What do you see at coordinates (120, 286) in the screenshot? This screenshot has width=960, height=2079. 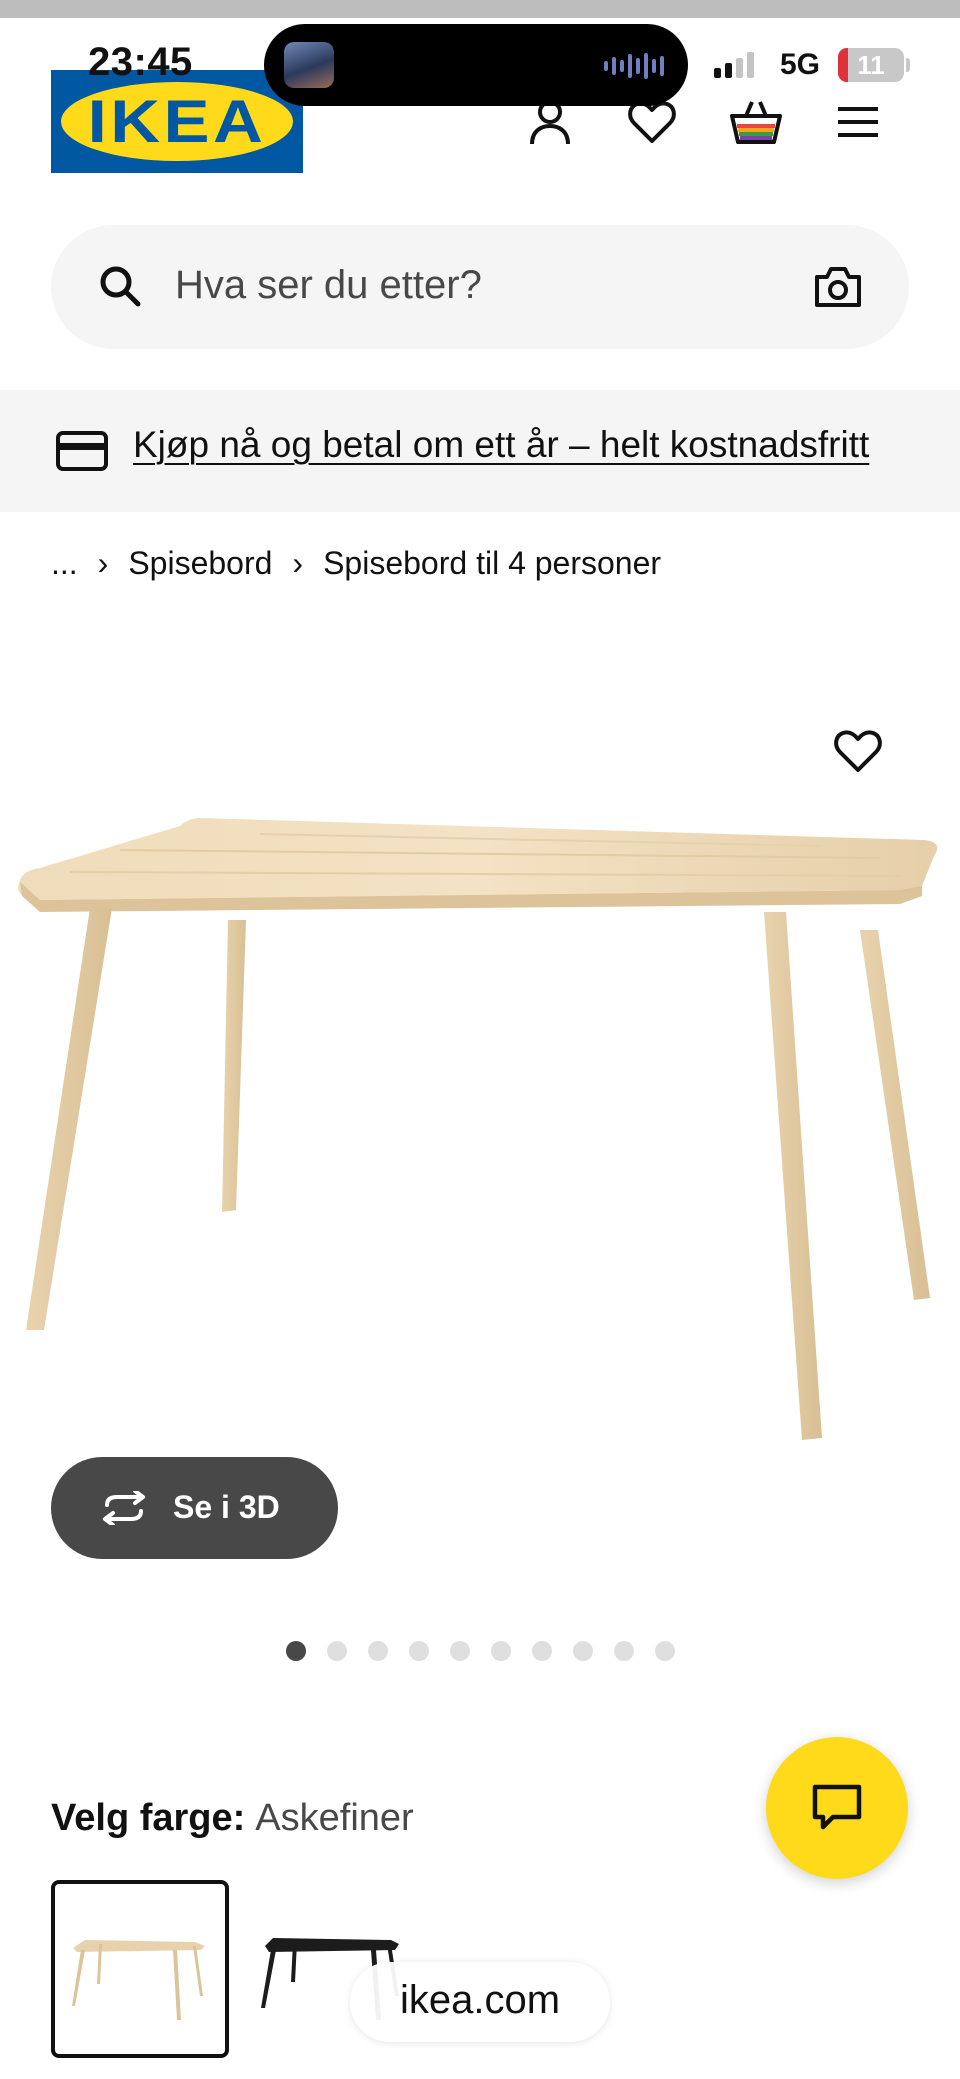 I see `search-icon` at bounding box center [120, 286].